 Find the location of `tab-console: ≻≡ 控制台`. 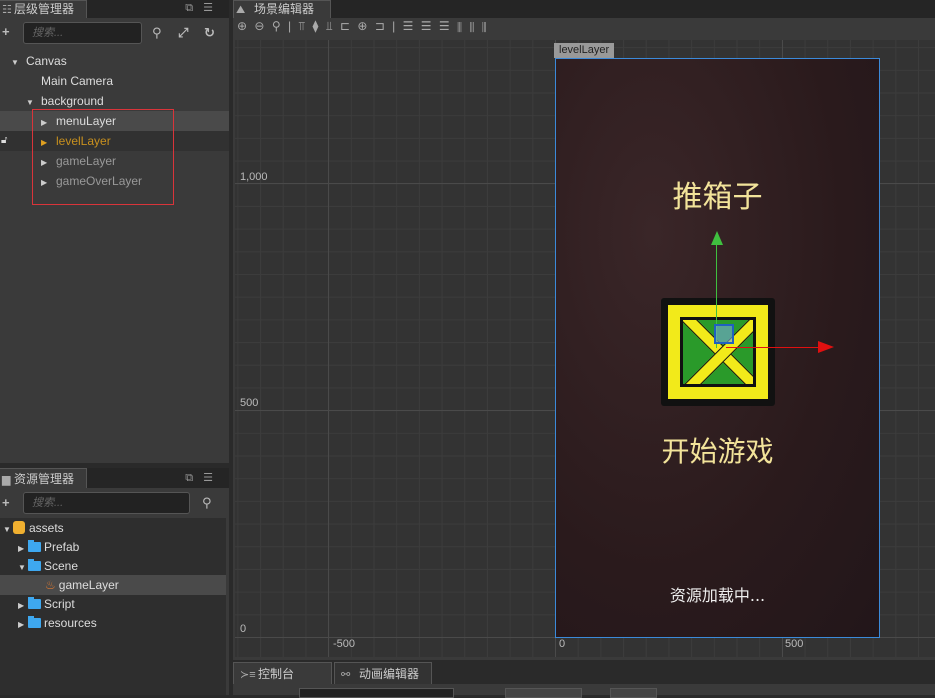

tab-console: ≻≡ 控制台 is located at coordinates (282, 673).